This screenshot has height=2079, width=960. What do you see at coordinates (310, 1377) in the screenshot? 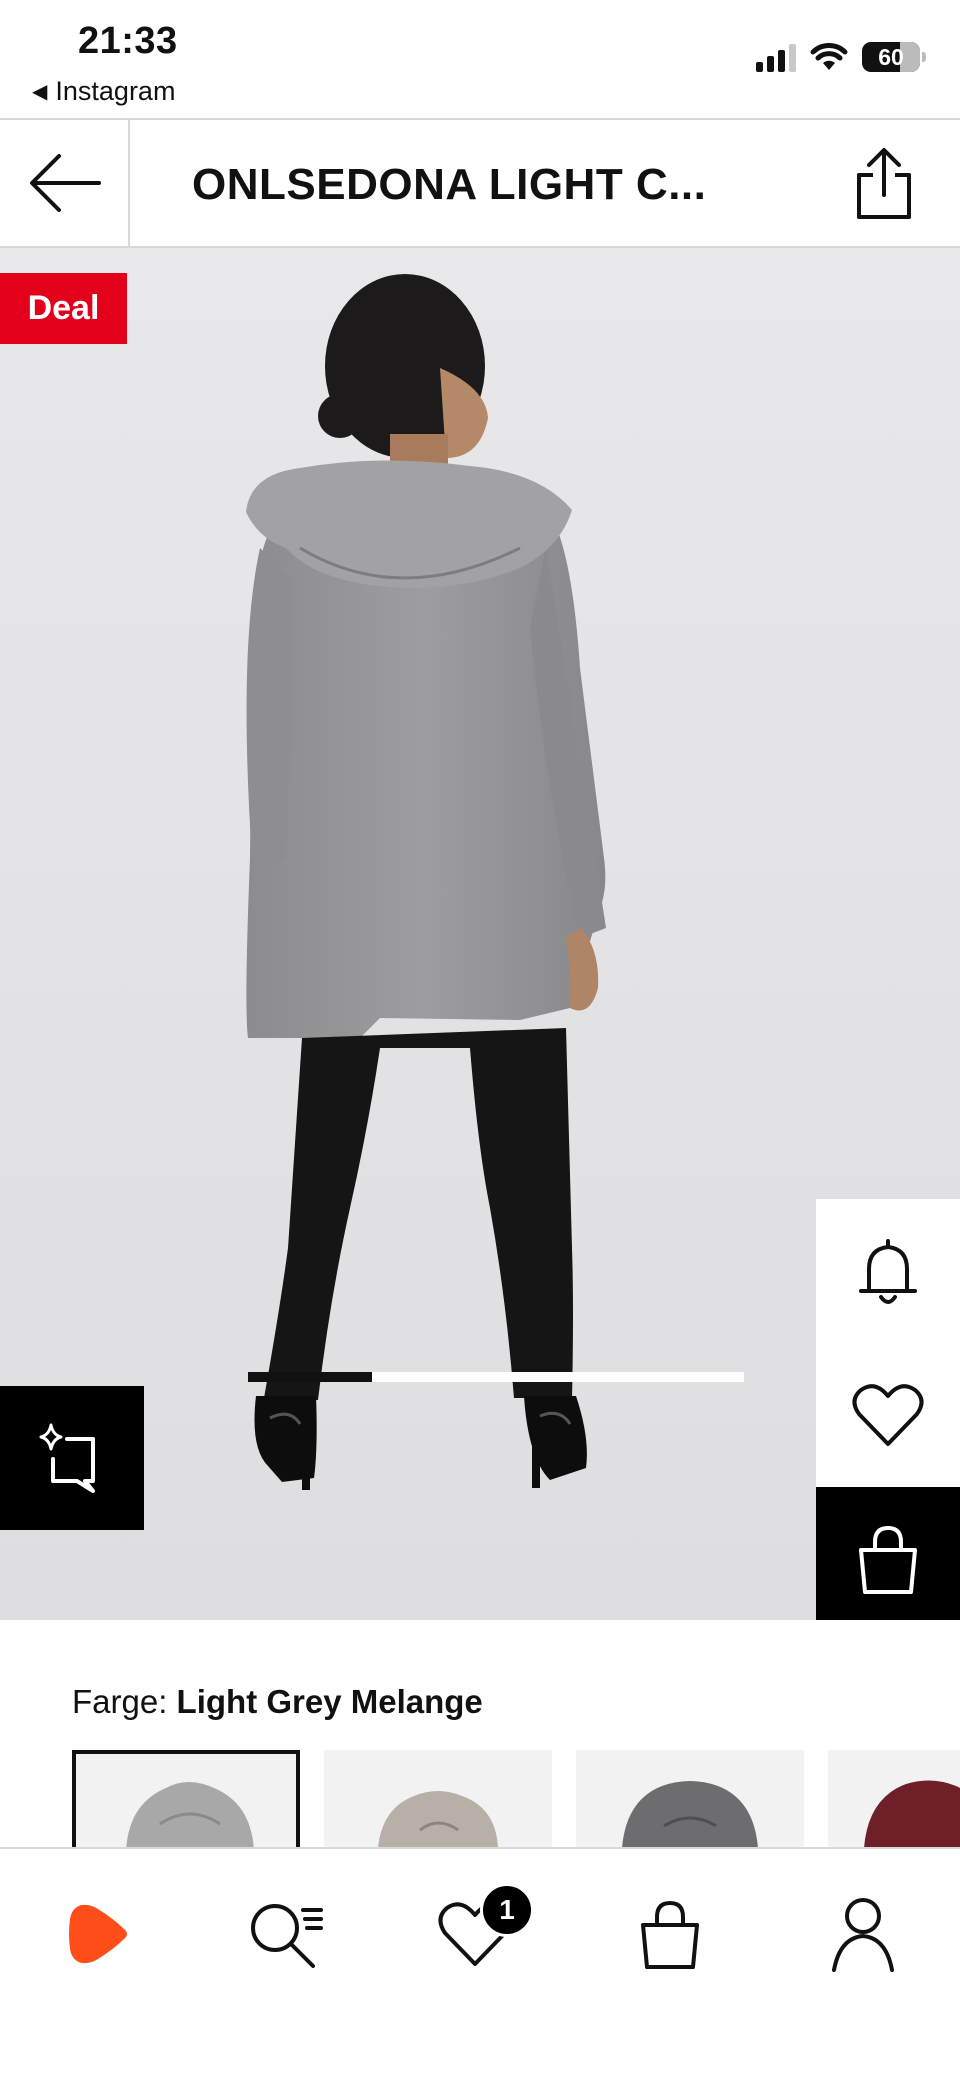
I see `gallery-progress-indicator` at bounding box center [310, 1377].